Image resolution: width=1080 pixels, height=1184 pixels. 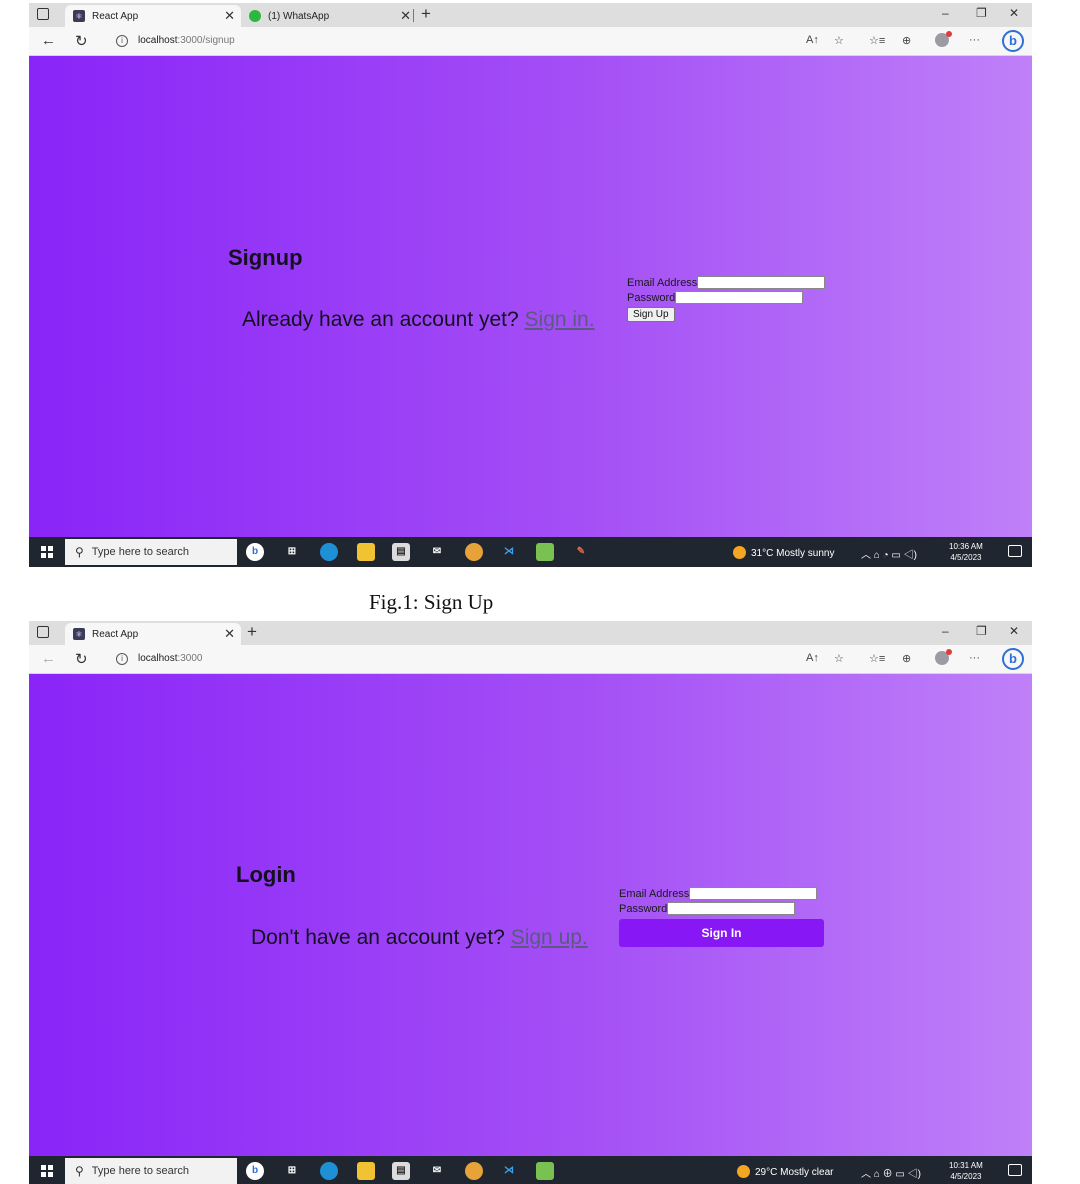 I want to click on system-tray: ︿ ⌂ ◔ ▭ ◁), so click(x=889, y=553).